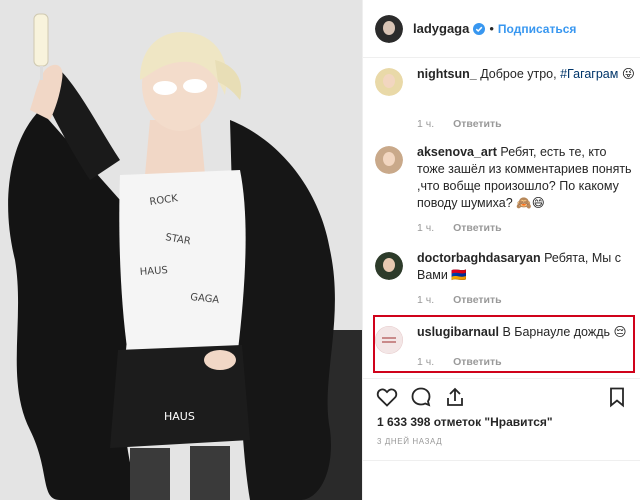 This screenshot has height=500, width=640. I want to click on author-avatar, so click(389, 28).